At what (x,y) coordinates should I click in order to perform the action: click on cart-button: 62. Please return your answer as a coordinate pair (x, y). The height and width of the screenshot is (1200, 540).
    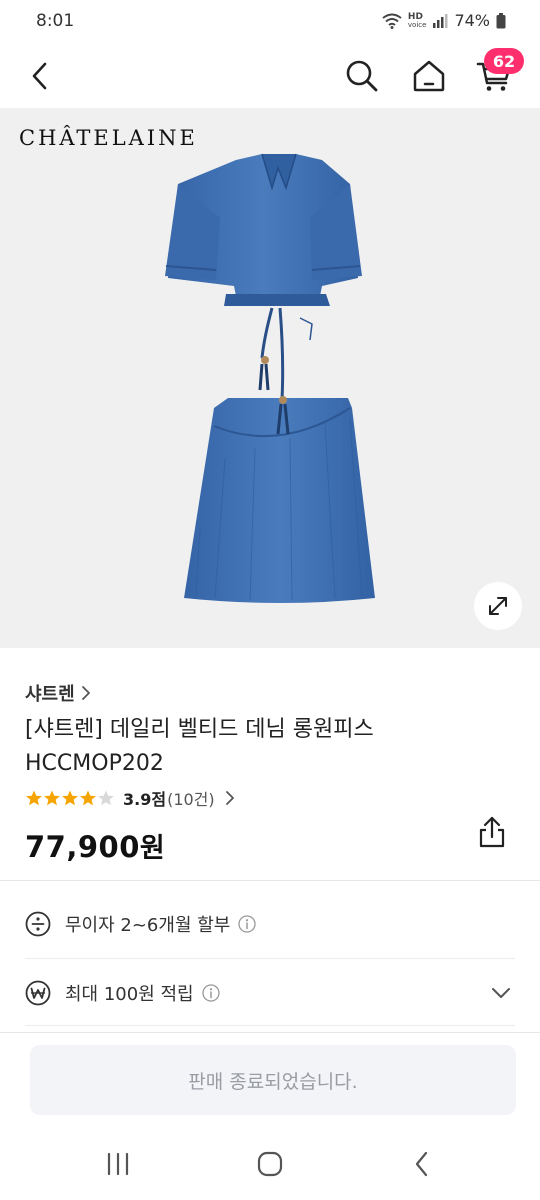
    Looking at the image, I should click on (497, 74).